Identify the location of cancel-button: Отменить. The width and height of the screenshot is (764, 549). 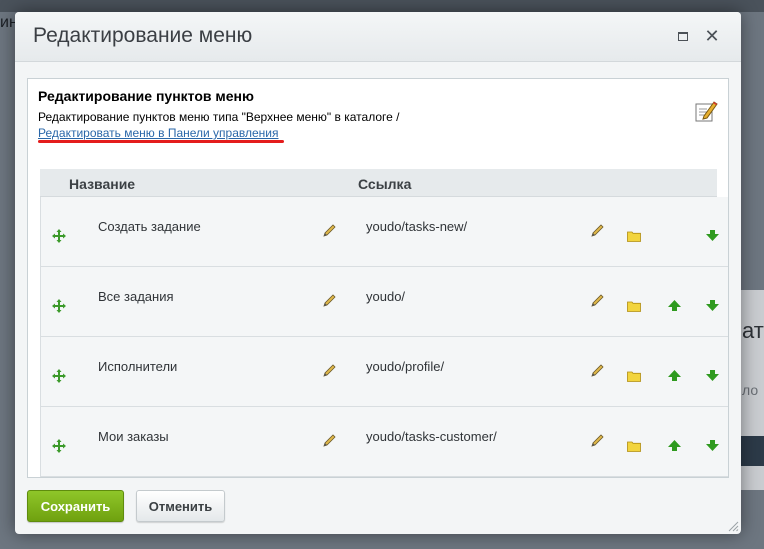
(180, 506).